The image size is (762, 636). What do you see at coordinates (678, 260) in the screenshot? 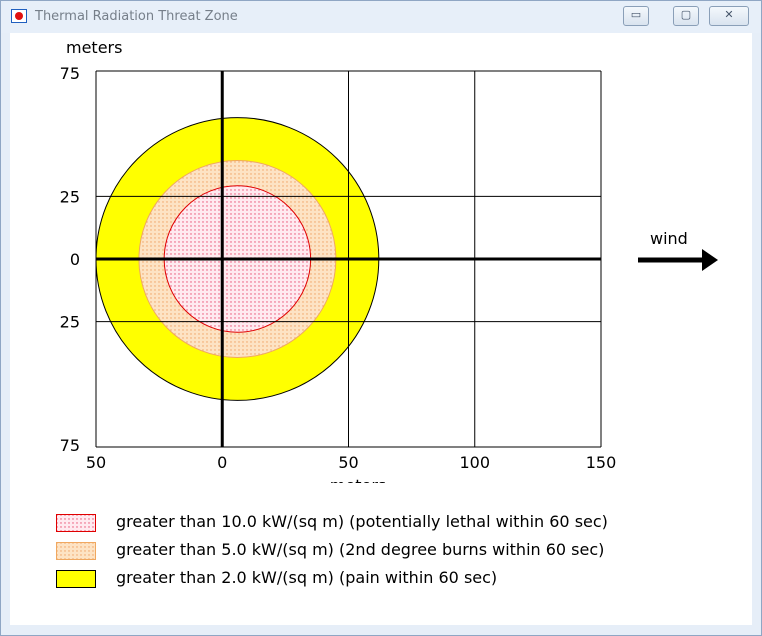
I see `wind-arrow-icon` at bounding box center [678, 260].